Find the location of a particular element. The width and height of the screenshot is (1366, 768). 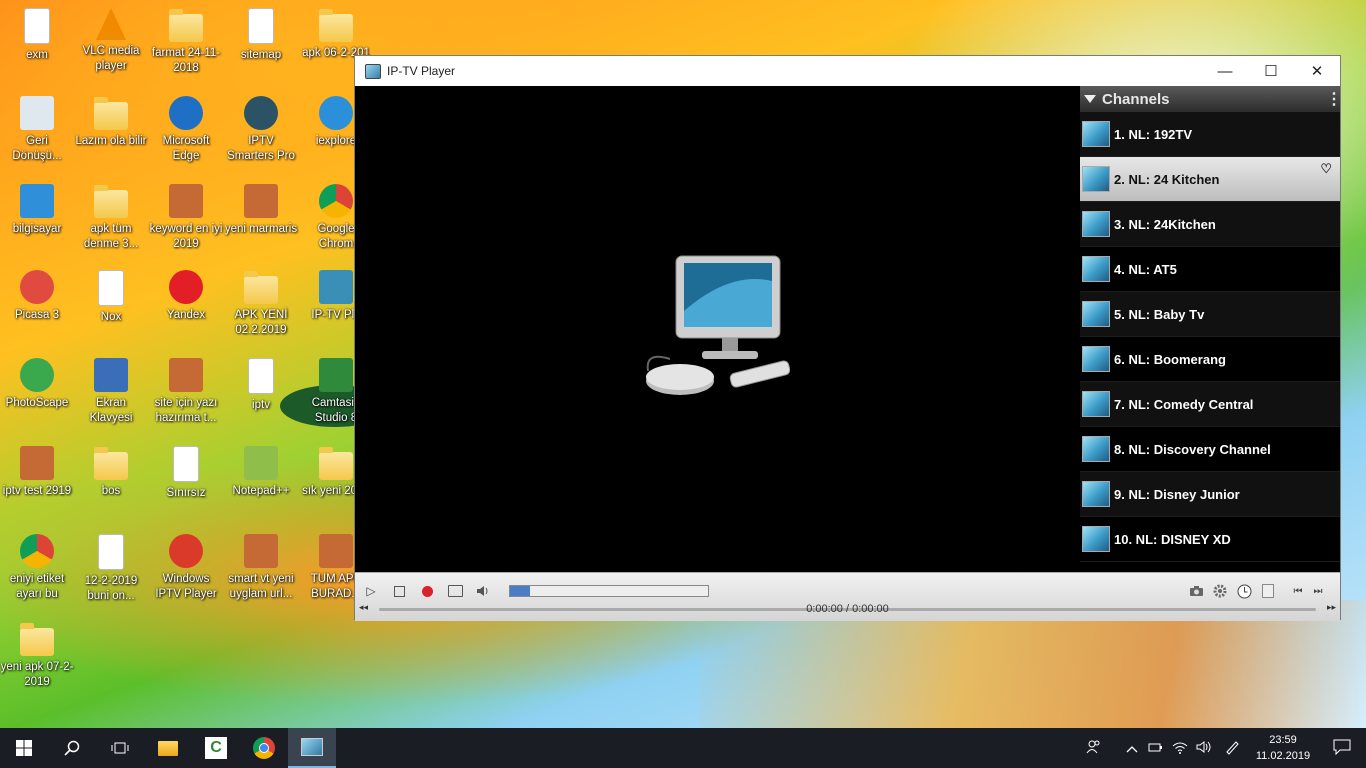

desktop-icon: bilgisayar is located at coordinates (37, 210).